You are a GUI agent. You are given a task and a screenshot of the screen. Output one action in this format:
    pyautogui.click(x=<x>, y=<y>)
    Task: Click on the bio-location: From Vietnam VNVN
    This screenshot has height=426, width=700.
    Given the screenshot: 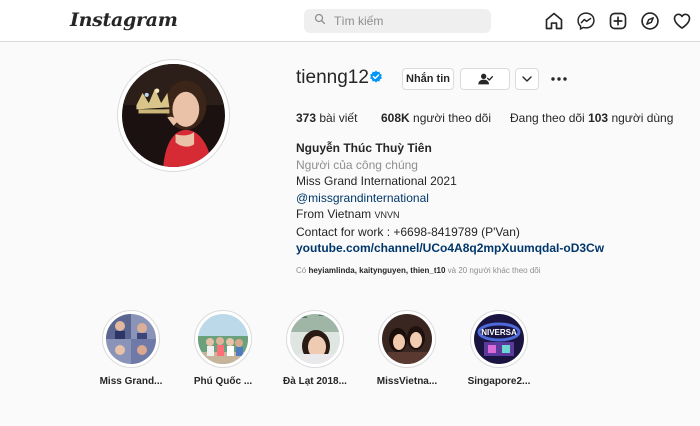 What is the action you would take?
    pyautogui.click(x=348, y=214)
    